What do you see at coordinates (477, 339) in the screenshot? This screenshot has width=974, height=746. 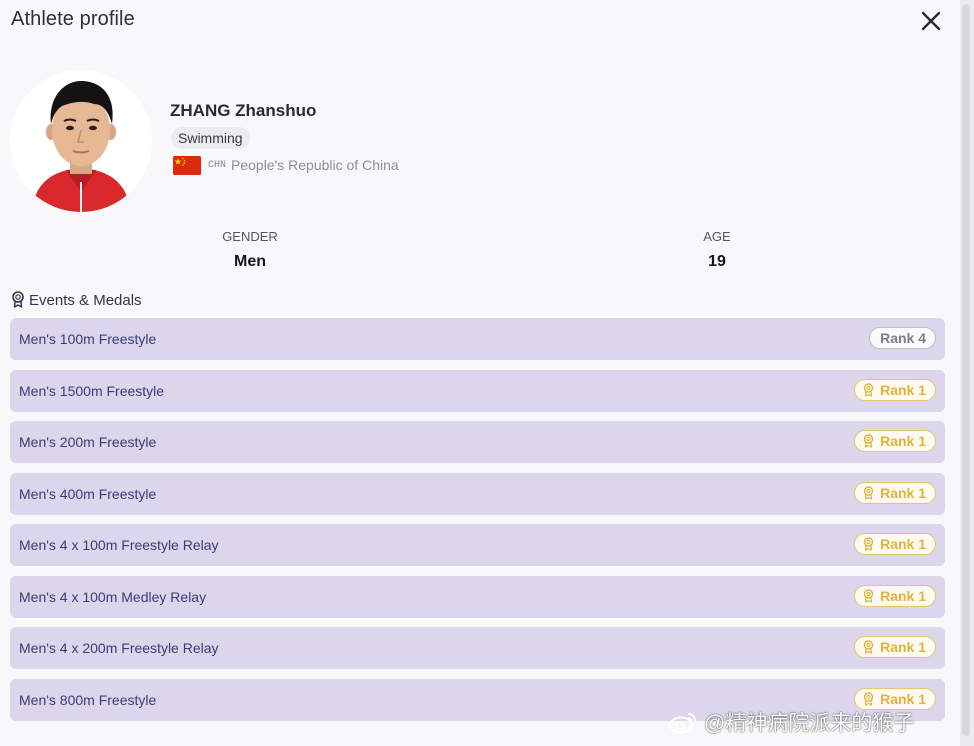 I see `event-row: Men's 100m Freestyle Rank 4` at bounding box center [477, 339].